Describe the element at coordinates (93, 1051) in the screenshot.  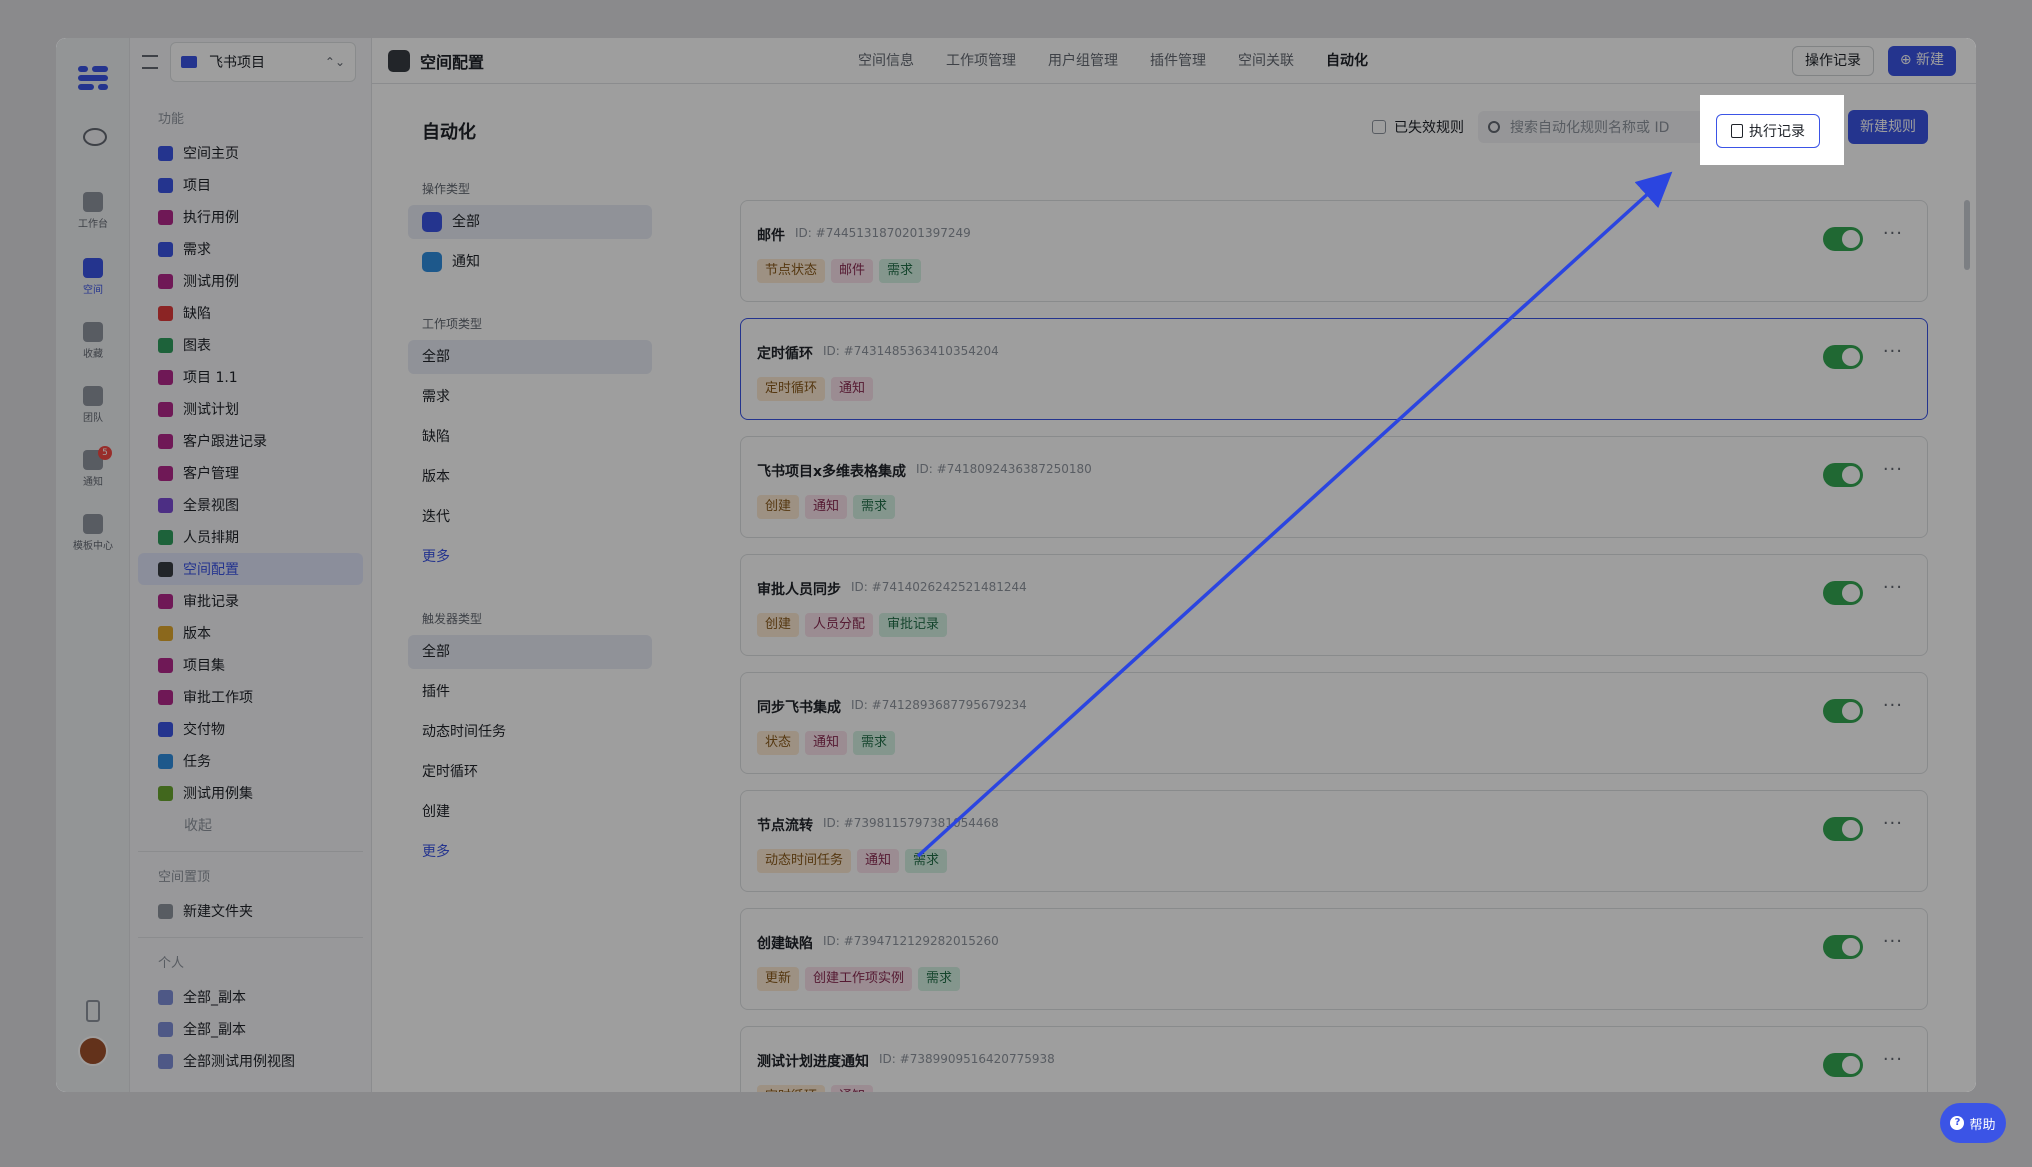
I see `avatar` at that location.